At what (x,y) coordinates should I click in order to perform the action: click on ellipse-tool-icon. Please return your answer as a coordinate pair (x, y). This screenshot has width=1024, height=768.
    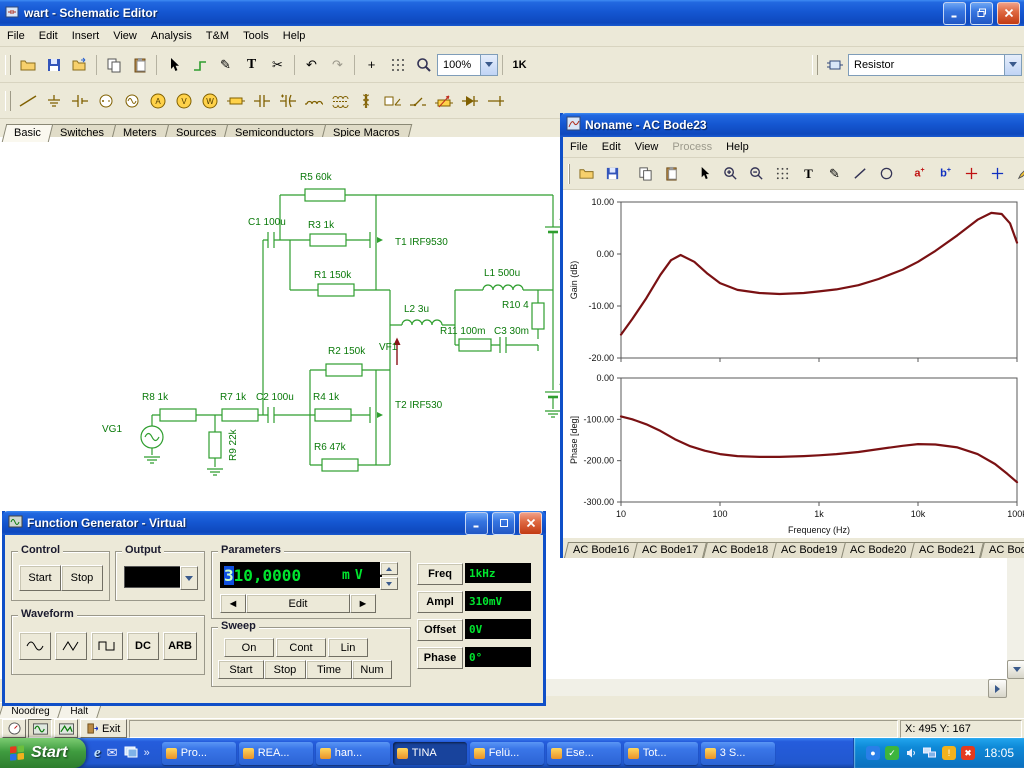
    Looking at the image, I should click on (886, 173).